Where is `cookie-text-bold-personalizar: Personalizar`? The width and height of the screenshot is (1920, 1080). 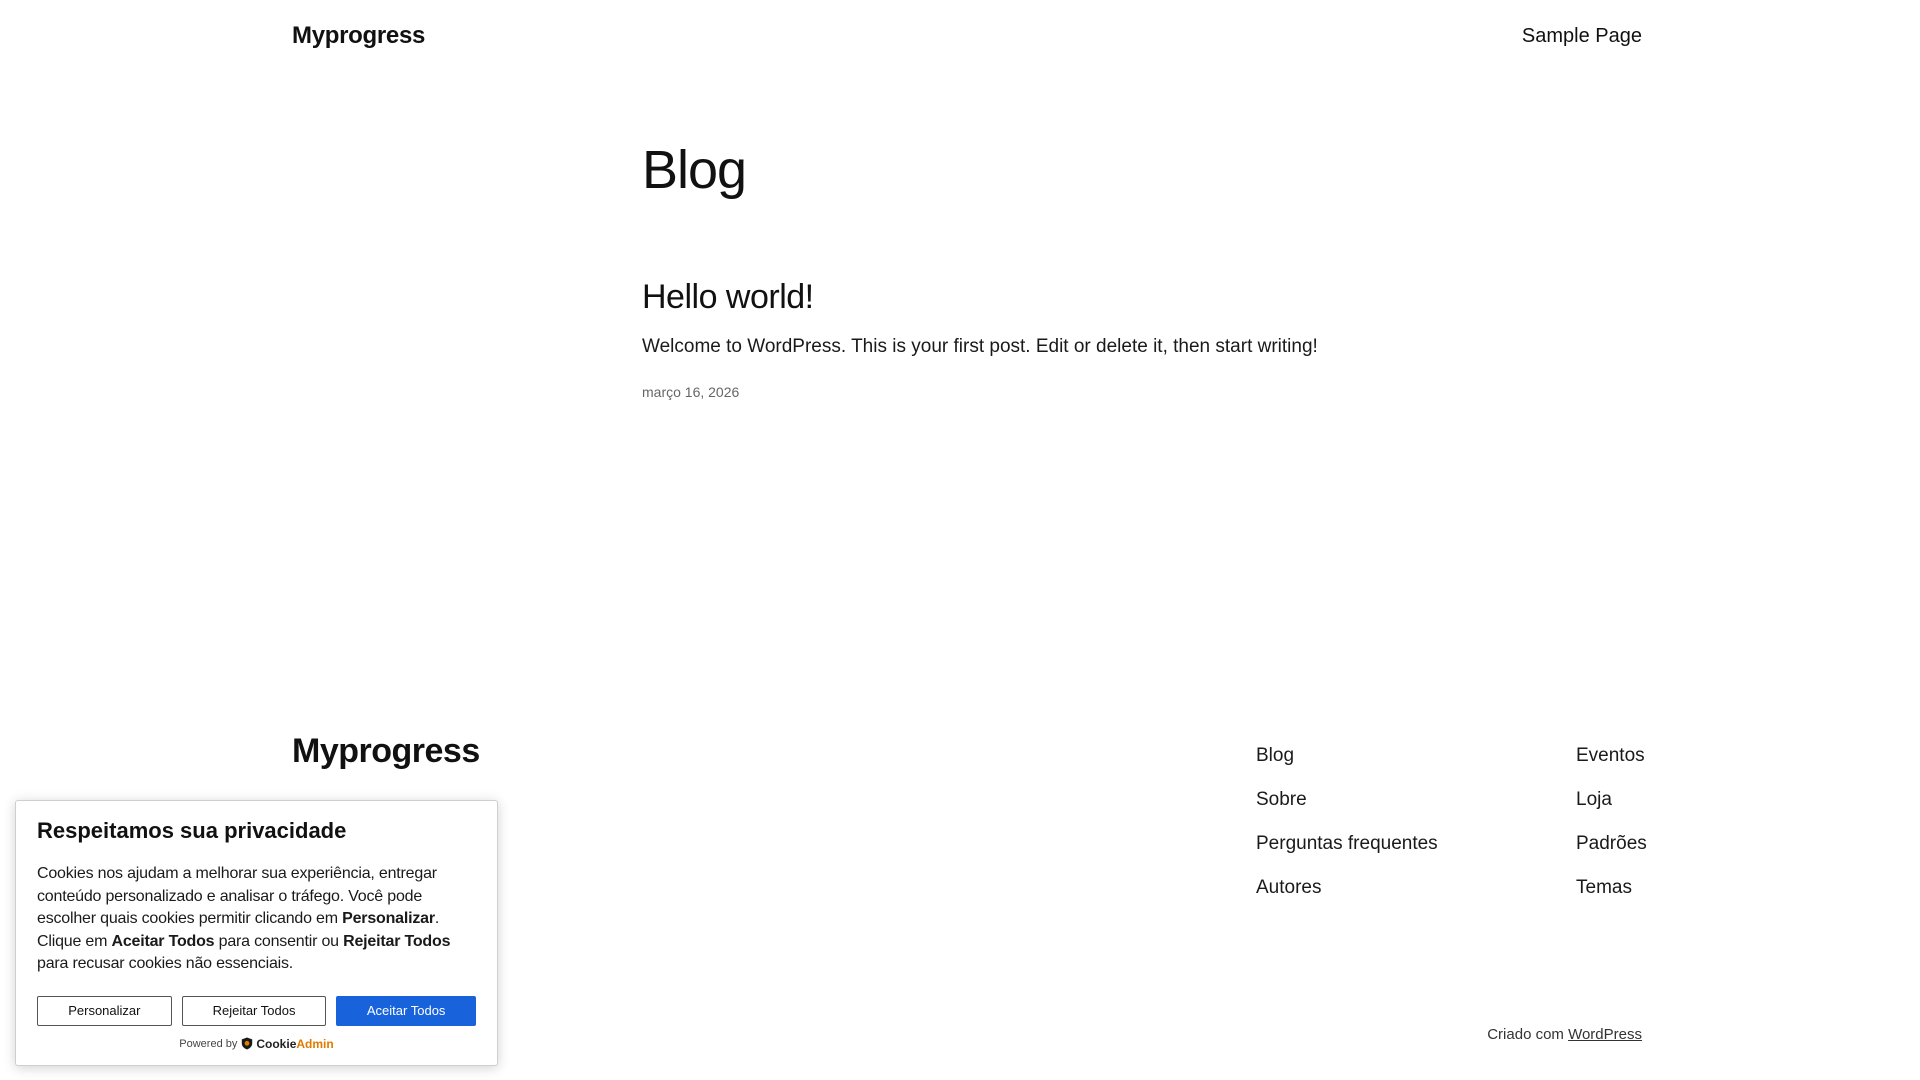
cookie-text-bold-personalizar: Personalizar is located at coordinates (388, 918).